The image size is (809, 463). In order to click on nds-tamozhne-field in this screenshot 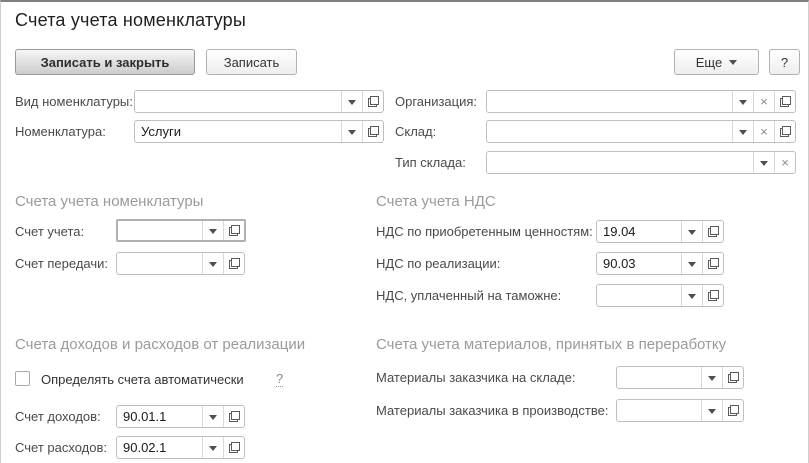, I will do `click(660, 295)`.